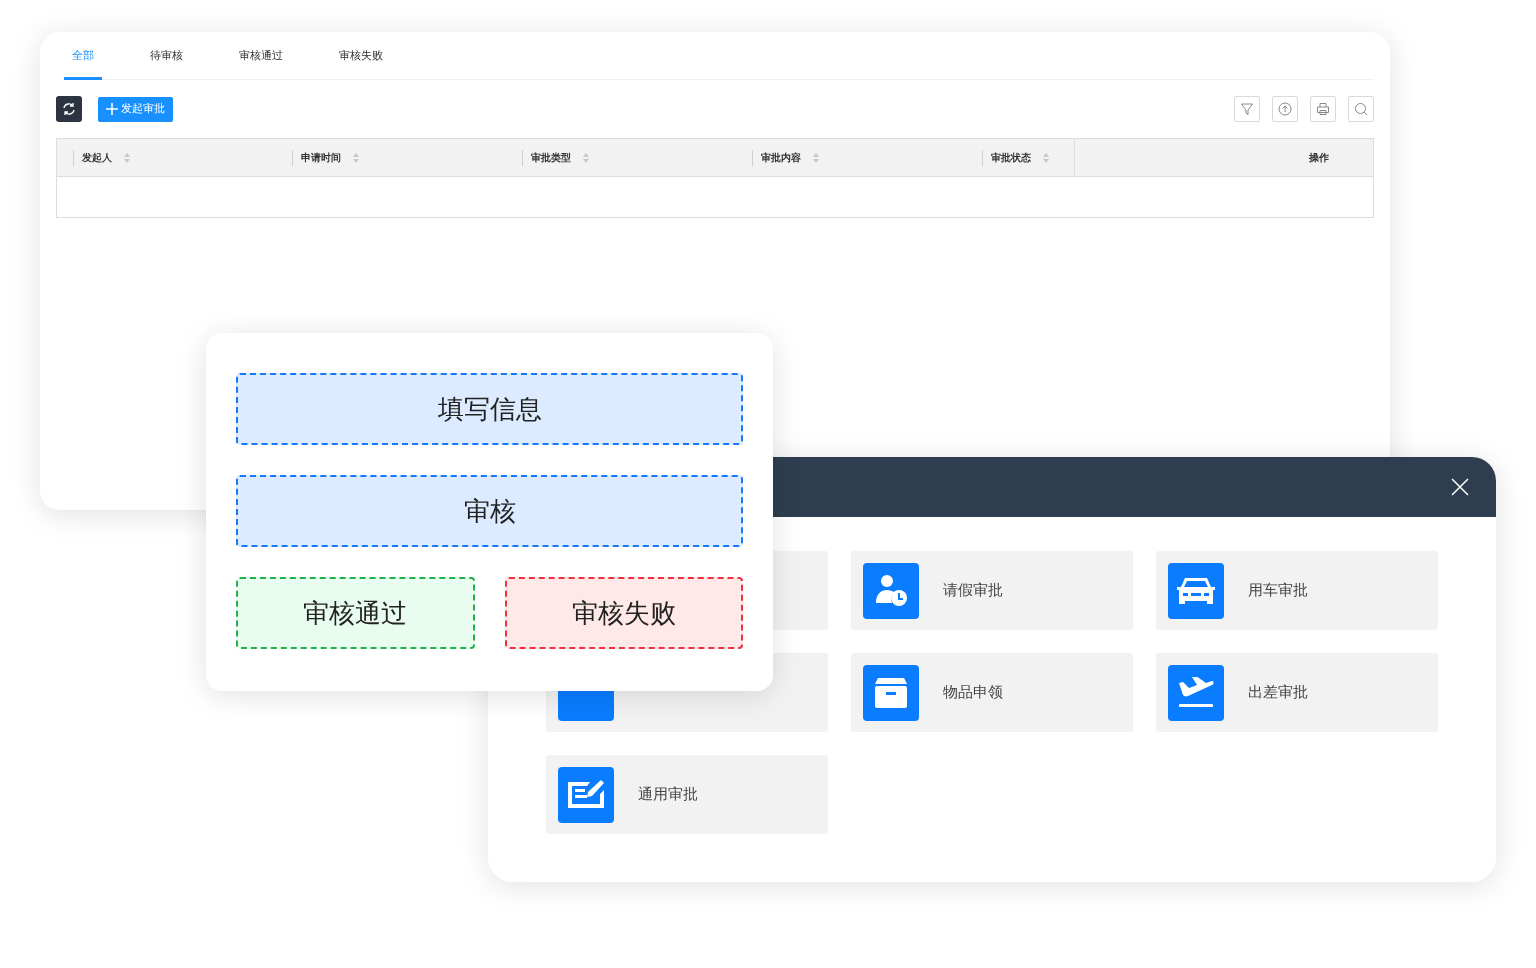 This screenshot has width=1536, height=968. Describe the element at coordinates (668, 795) in the screenshot. I see `tile-label: 通用审批` at that location.